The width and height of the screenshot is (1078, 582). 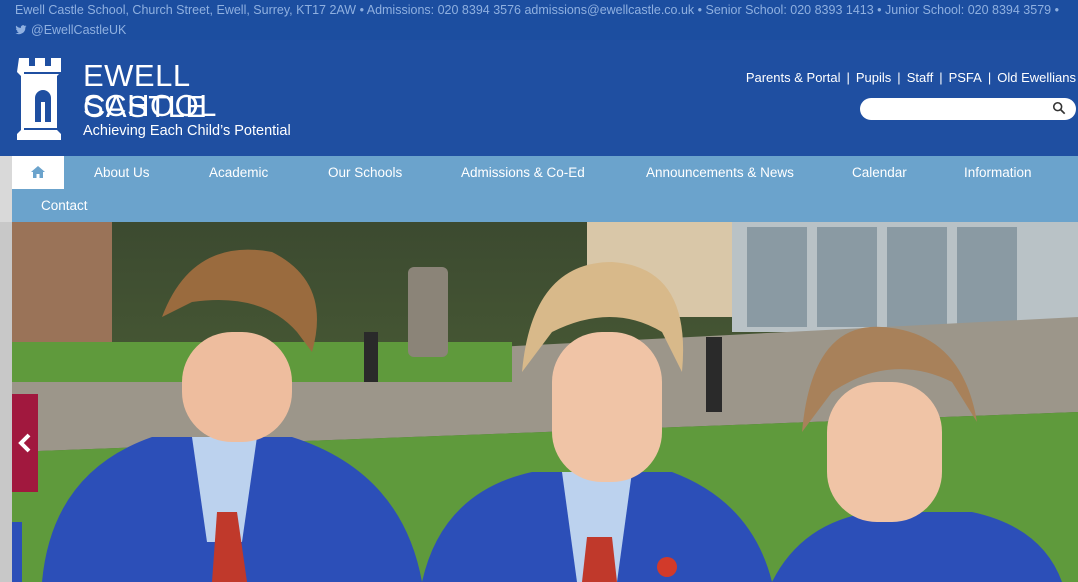 I want to click on link-pupils: Pupils, so click(x=873, y=77).